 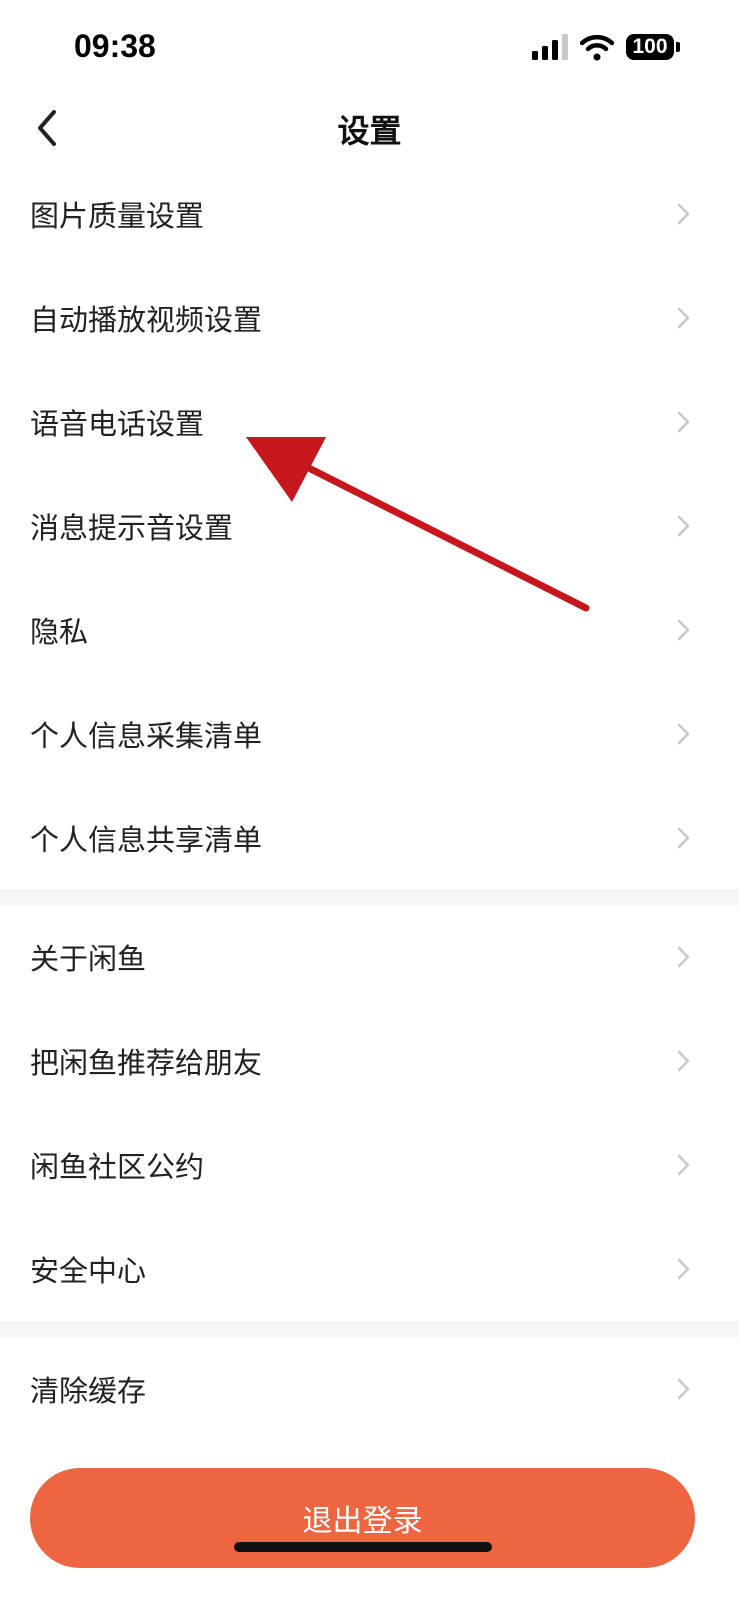 I want to click on settings-item-label: 清除缓存, so click(x=88, y=1391).